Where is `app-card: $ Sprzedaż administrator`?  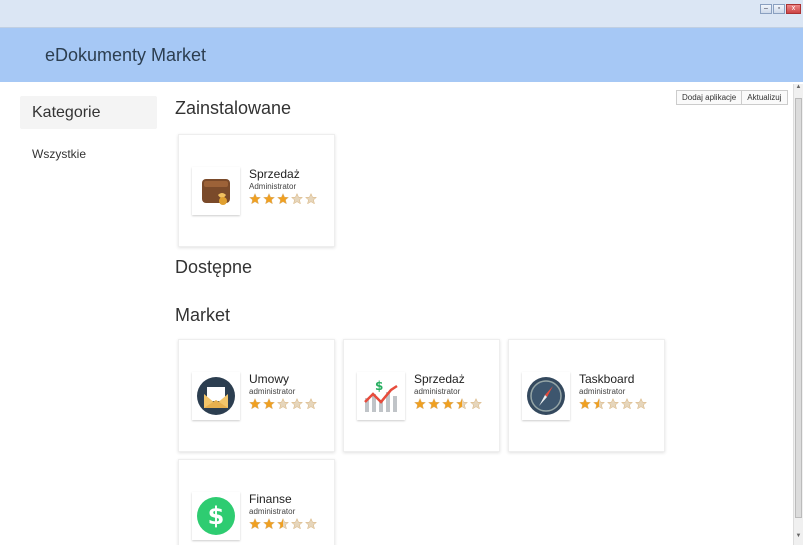
app-card: $ Sprzedaż administrator is located at coordinates (421, 395).